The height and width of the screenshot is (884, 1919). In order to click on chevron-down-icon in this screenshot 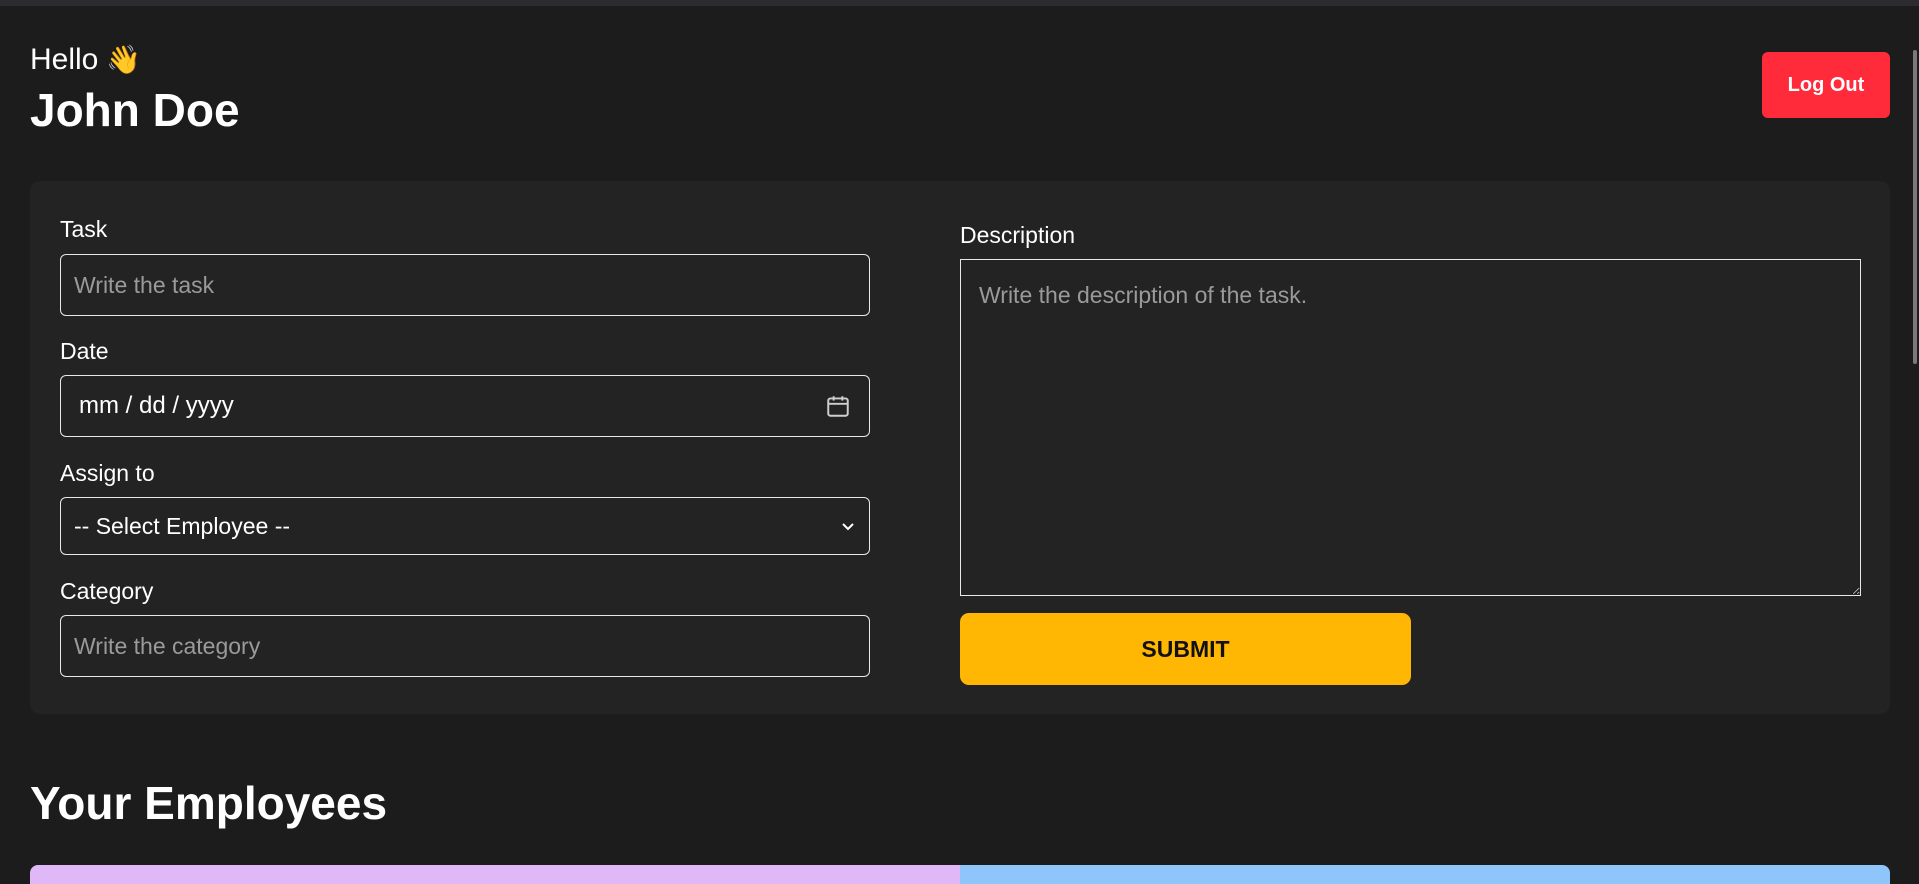, I will do `click(848, 526)`.